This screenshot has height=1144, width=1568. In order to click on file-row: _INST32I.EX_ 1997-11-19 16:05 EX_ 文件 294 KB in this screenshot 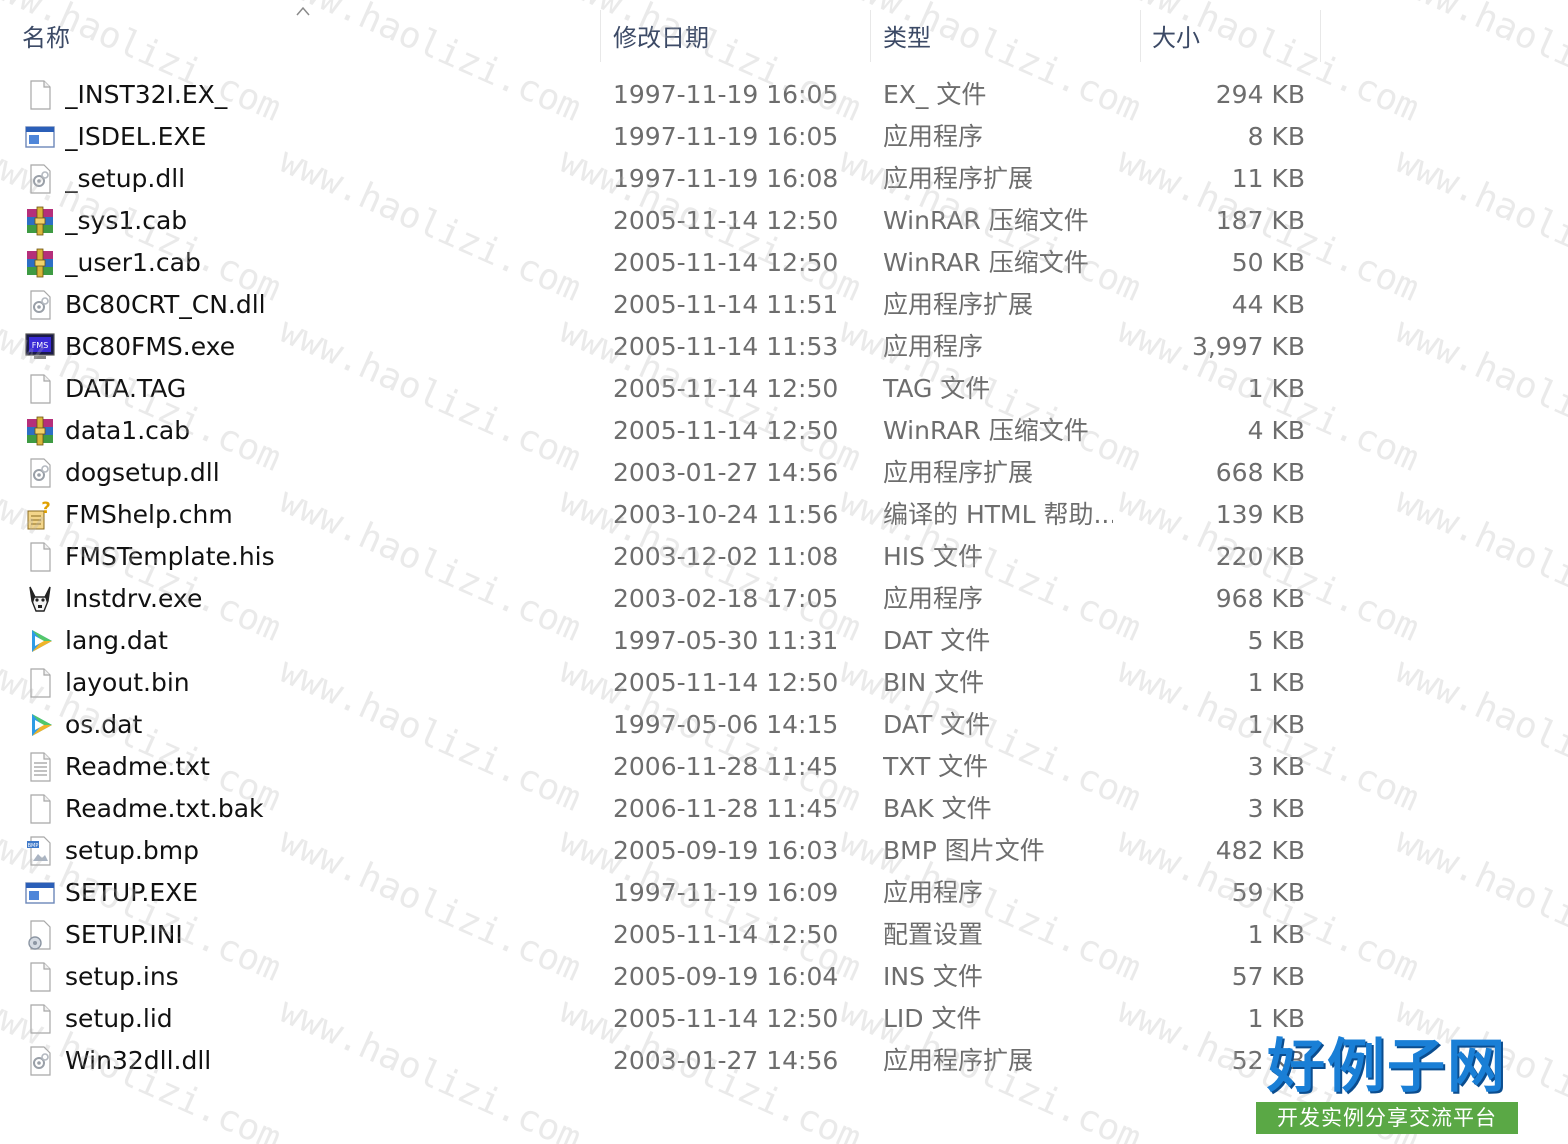, I will do `click(784, 95)`.